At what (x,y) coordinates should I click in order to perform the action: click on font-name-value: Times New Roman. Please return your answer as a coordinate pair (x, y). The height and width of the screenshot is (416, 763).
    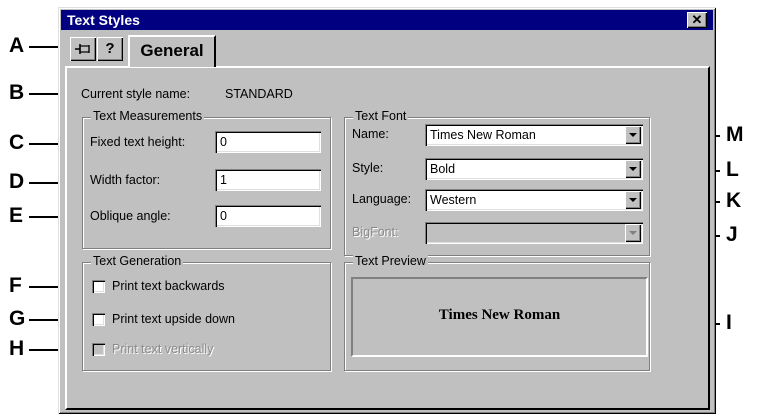
    Looking at the image, I should click on (483, 135).